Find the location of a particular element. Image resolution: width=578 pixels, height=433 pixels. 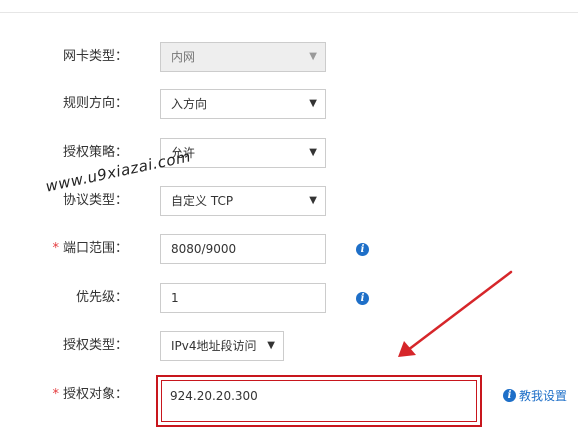

annotation-arrow is located at coordinates (455, 313).